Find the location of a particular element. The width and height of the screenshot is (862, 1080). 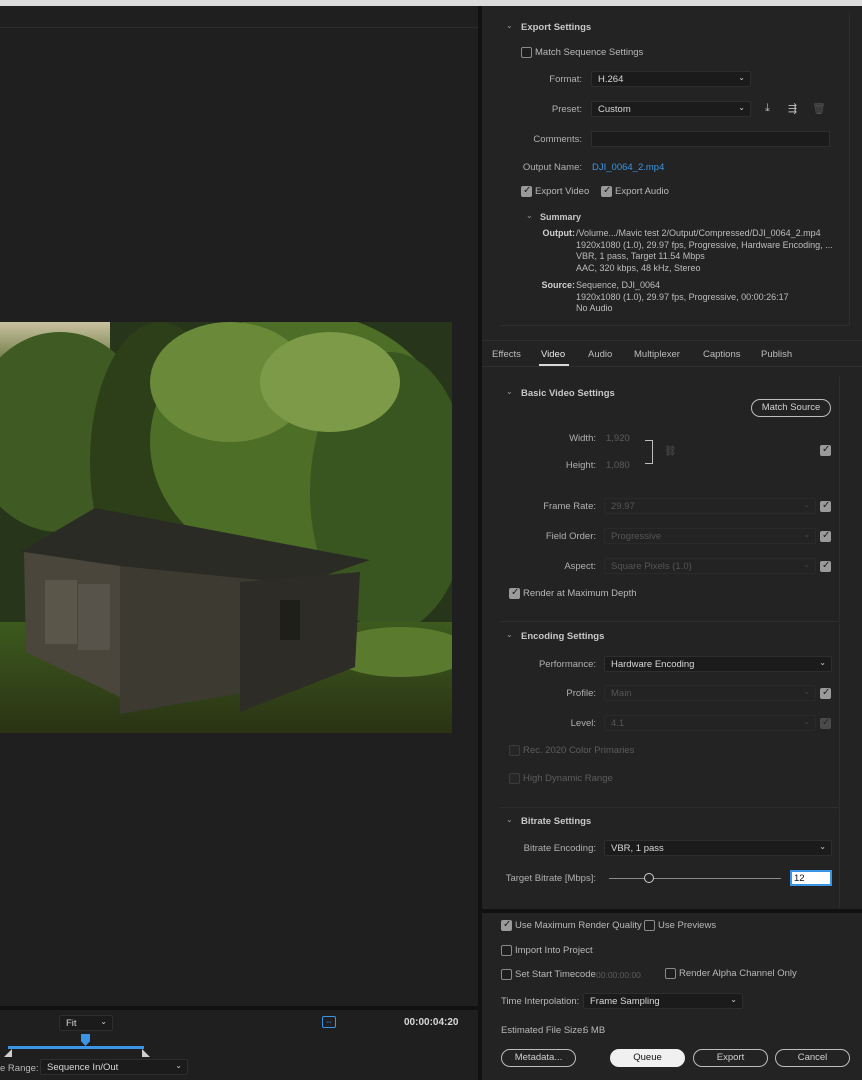

set-start-timecode-checkbox is located at coordinates (506, 974).